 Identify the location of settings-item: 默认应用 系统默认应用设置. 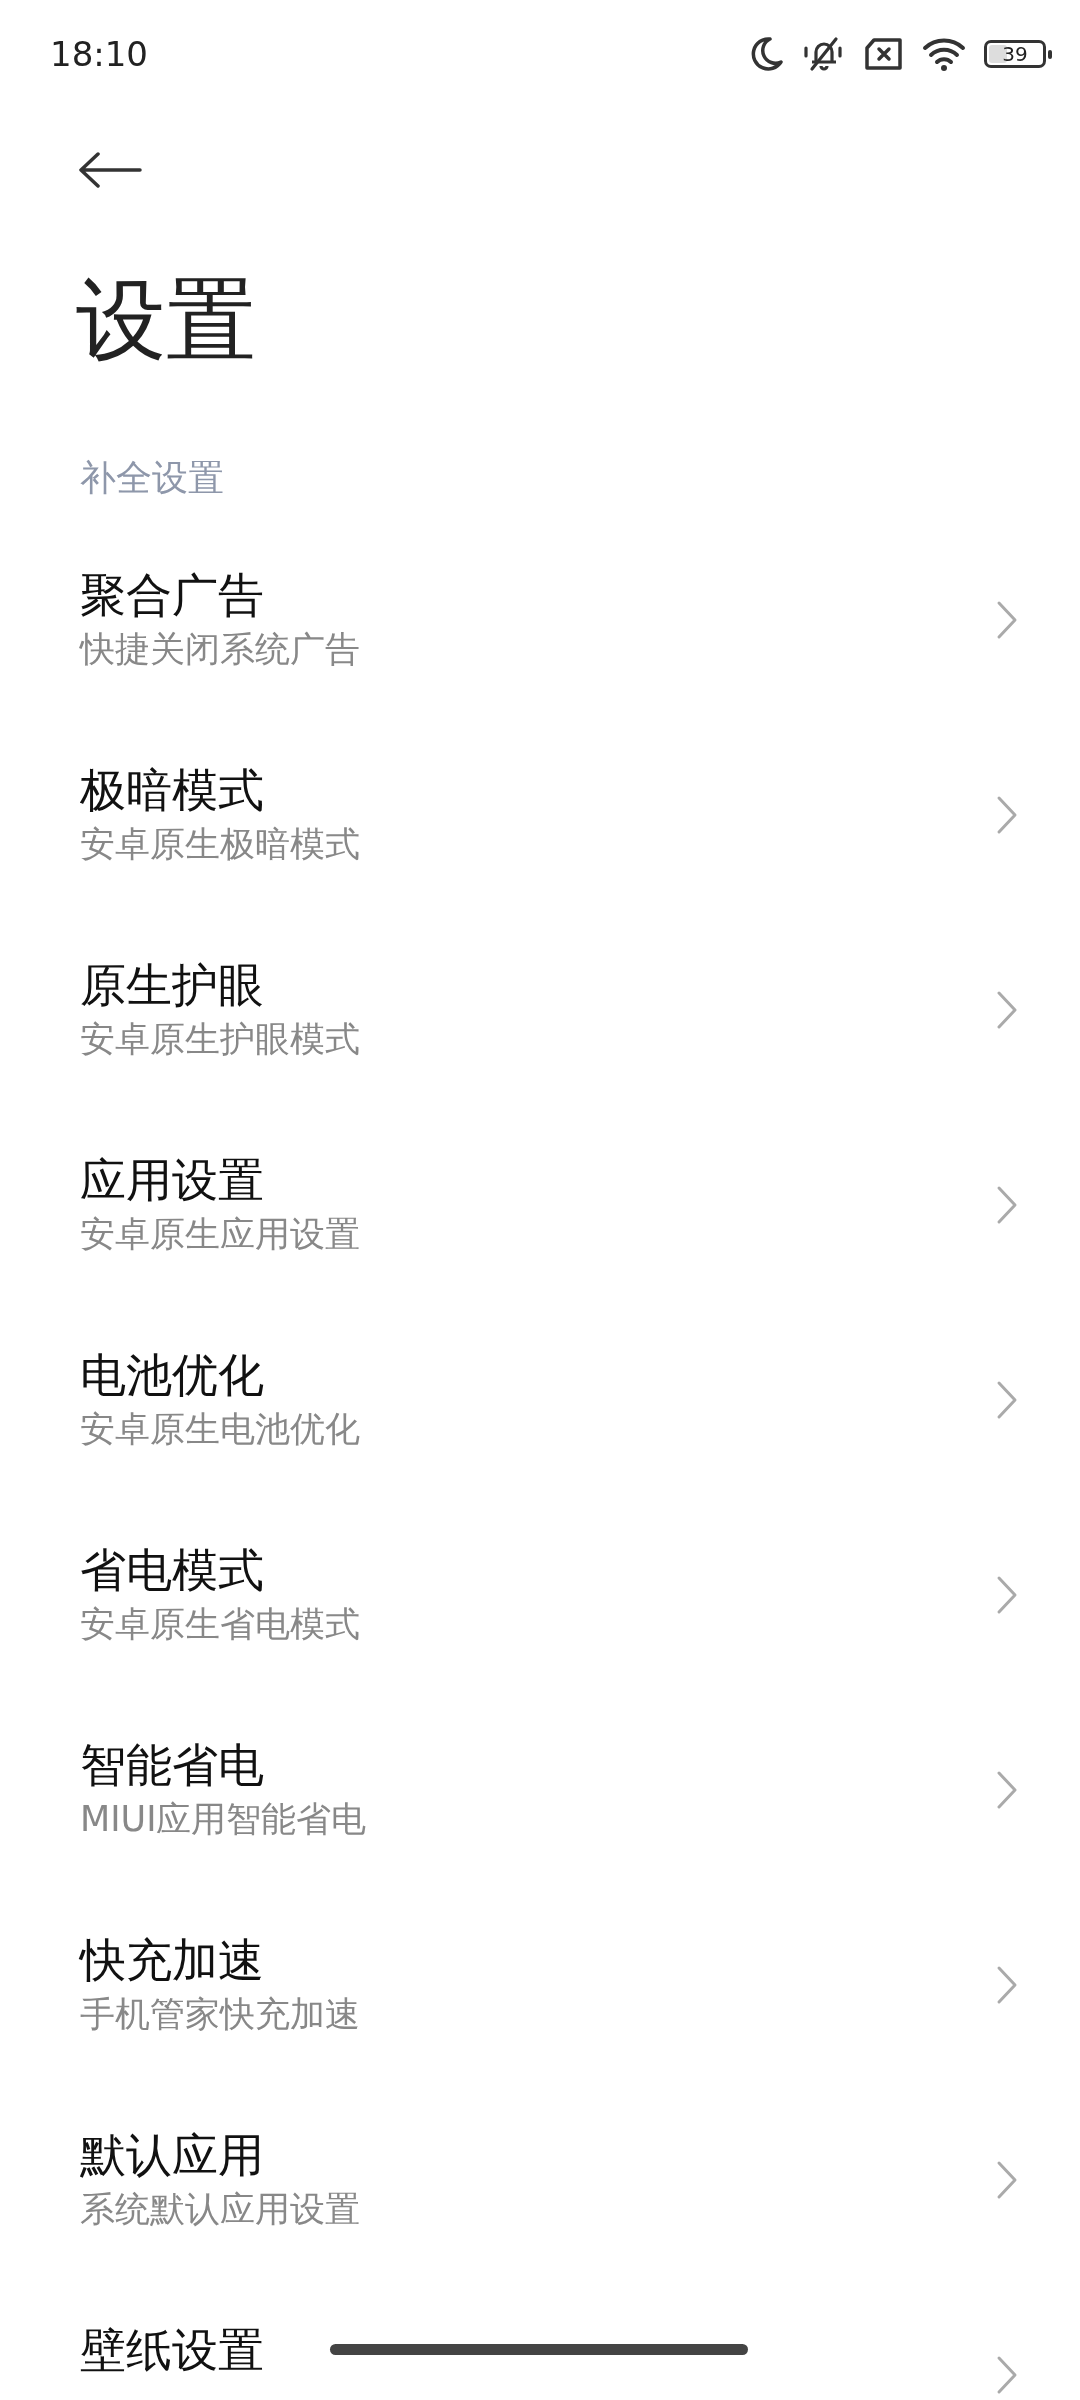
(540, 2185).